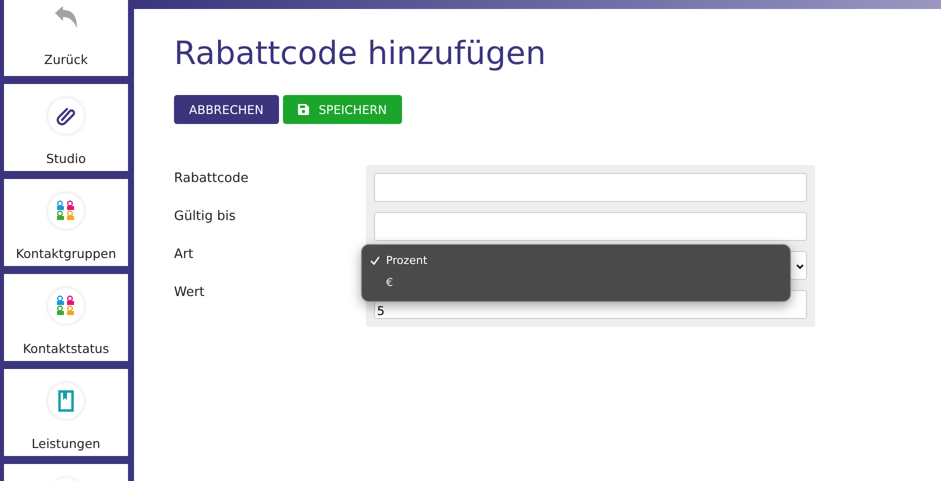  I want to click on page-title: Rabattcode hinzufügen, so click(360, 53).